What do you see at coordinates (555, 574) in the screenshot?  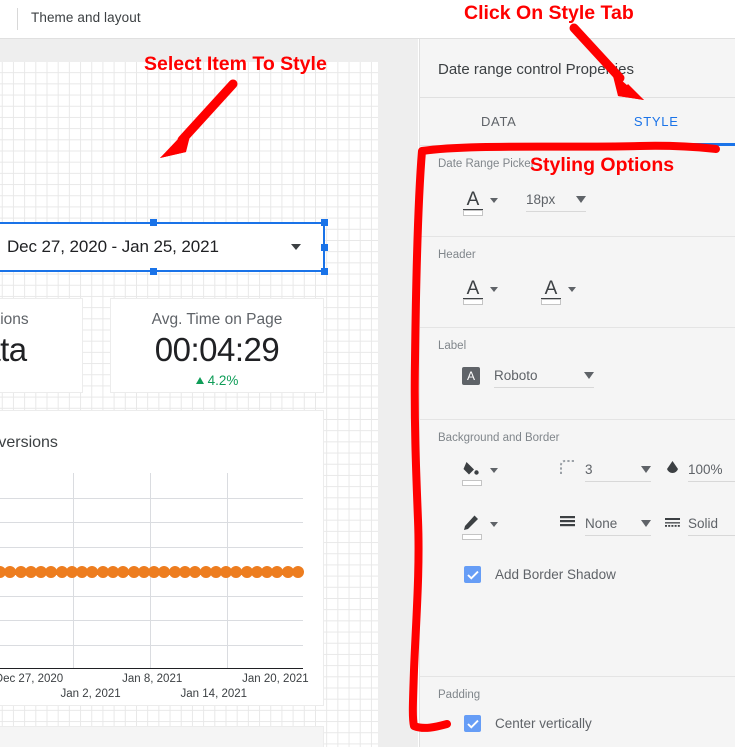 I see `add-border-shadow-label: Add Border Shadow` at bounding box center [555, 574].